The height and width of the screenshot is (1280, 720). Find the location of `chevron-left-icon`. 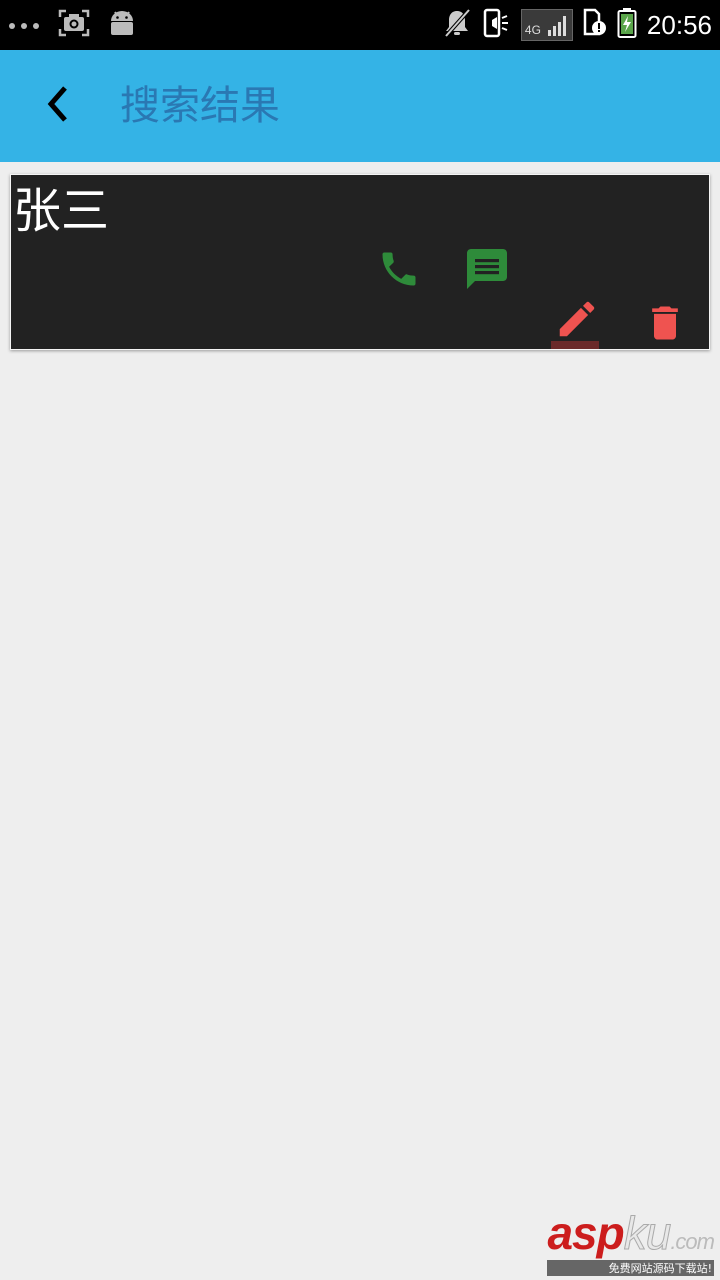

chevron-left-icon is located at coordinates (58, 106).